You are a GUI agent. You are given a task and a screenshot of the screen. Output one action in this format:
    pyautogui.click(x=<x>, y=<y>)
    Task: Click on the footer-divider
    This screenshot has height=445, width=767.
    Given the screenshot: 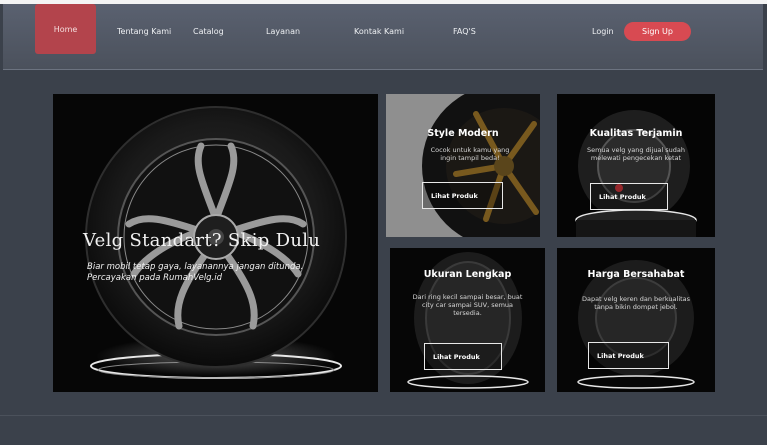 What is the action you would take?
    pyautogui.click(x=383, y=415)
    